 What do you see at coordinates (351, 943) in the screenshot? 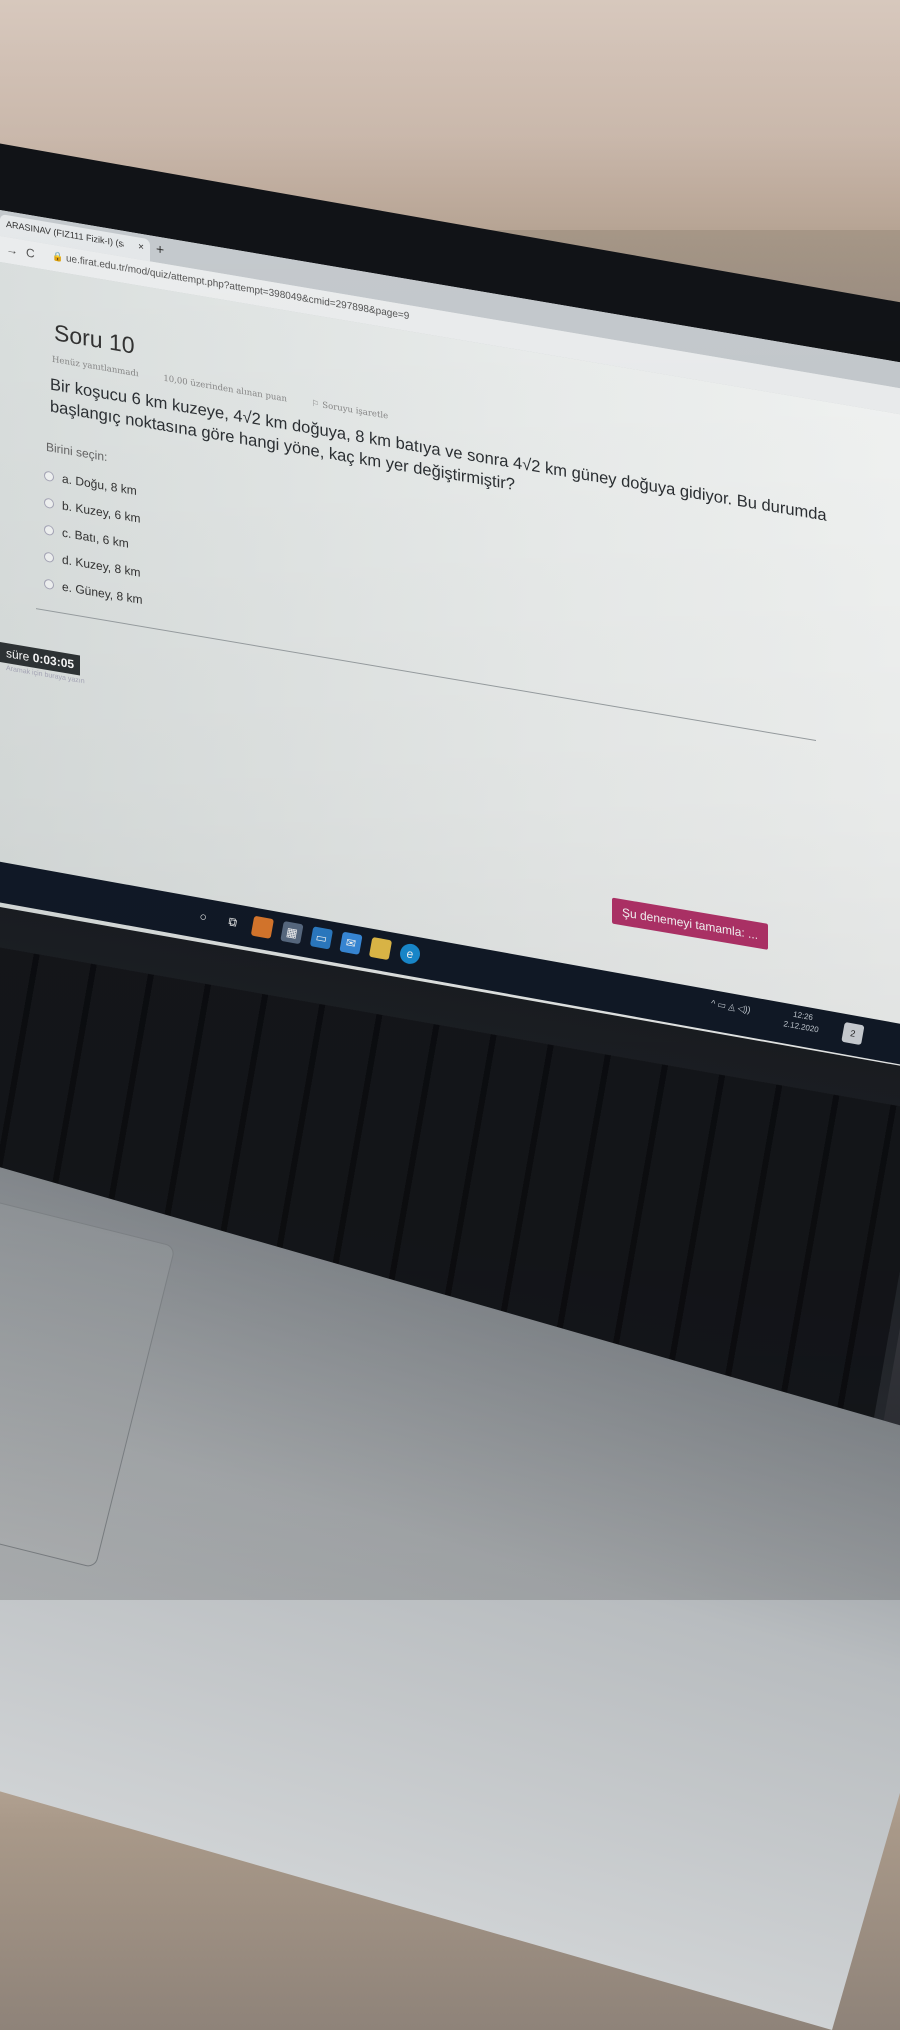
I see `mail-icon: ✉` at bounding box center [351, 943].